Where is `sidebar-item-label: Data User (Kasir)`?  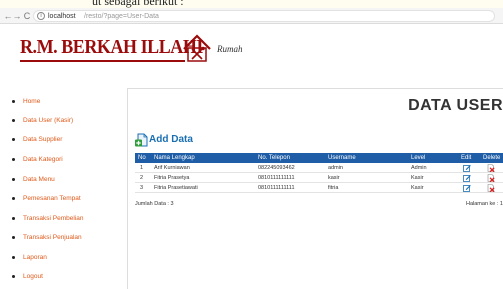
sidebar-item-label: Data User (Kasir) is located at coordinates (48, 120).